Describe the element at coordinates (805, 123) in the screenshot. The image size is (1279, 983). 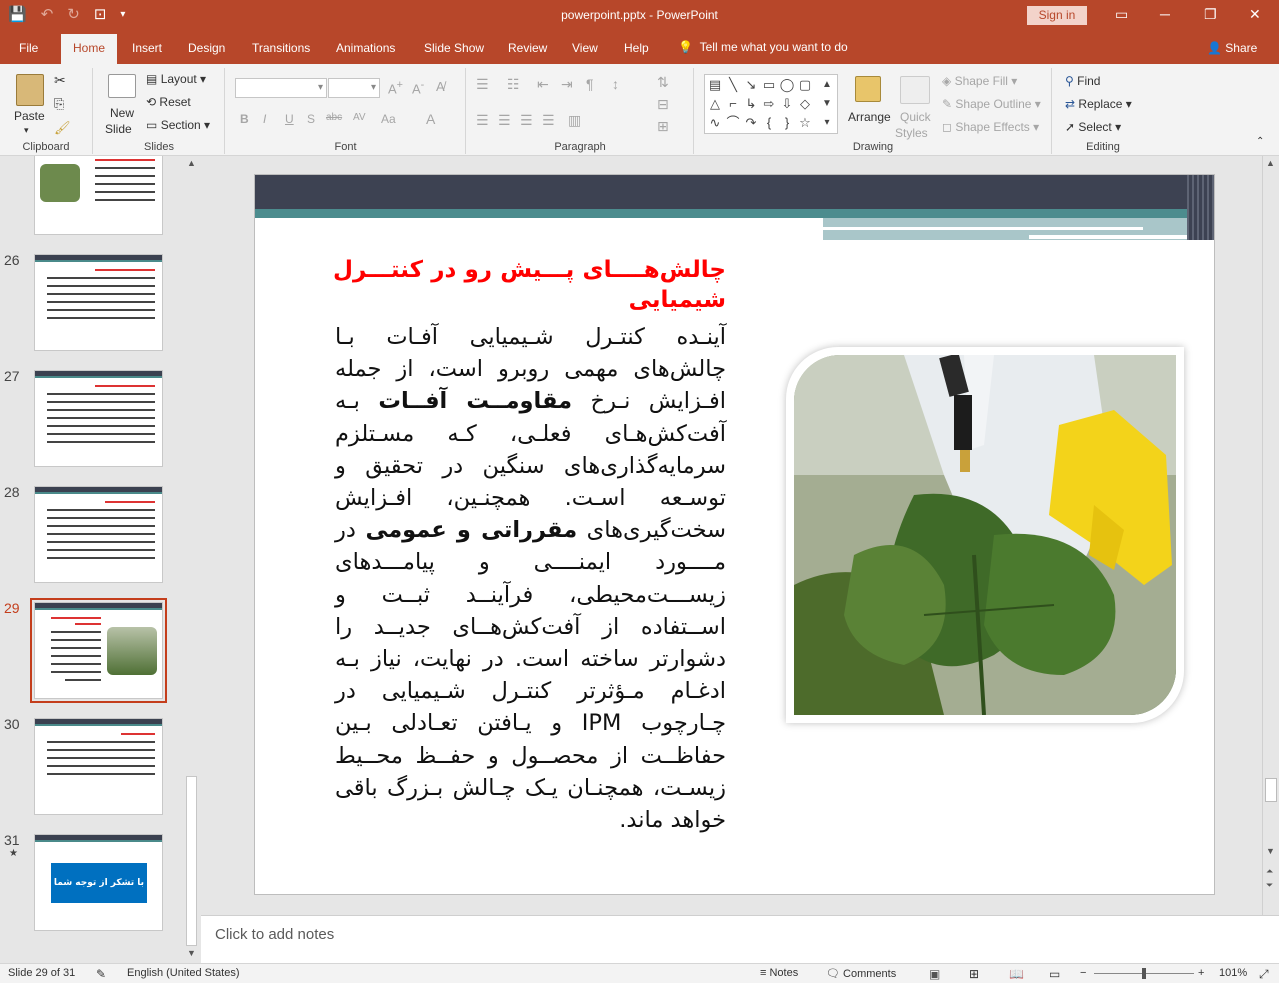
I see `star-shape-icon: ☆` at that location.